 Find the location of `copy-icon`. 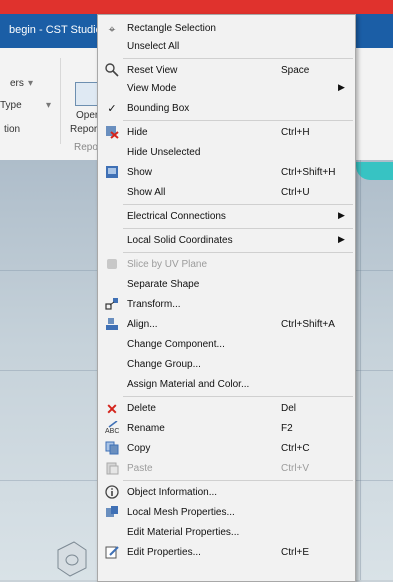

copy-icon is located at coordinates (112, 449).